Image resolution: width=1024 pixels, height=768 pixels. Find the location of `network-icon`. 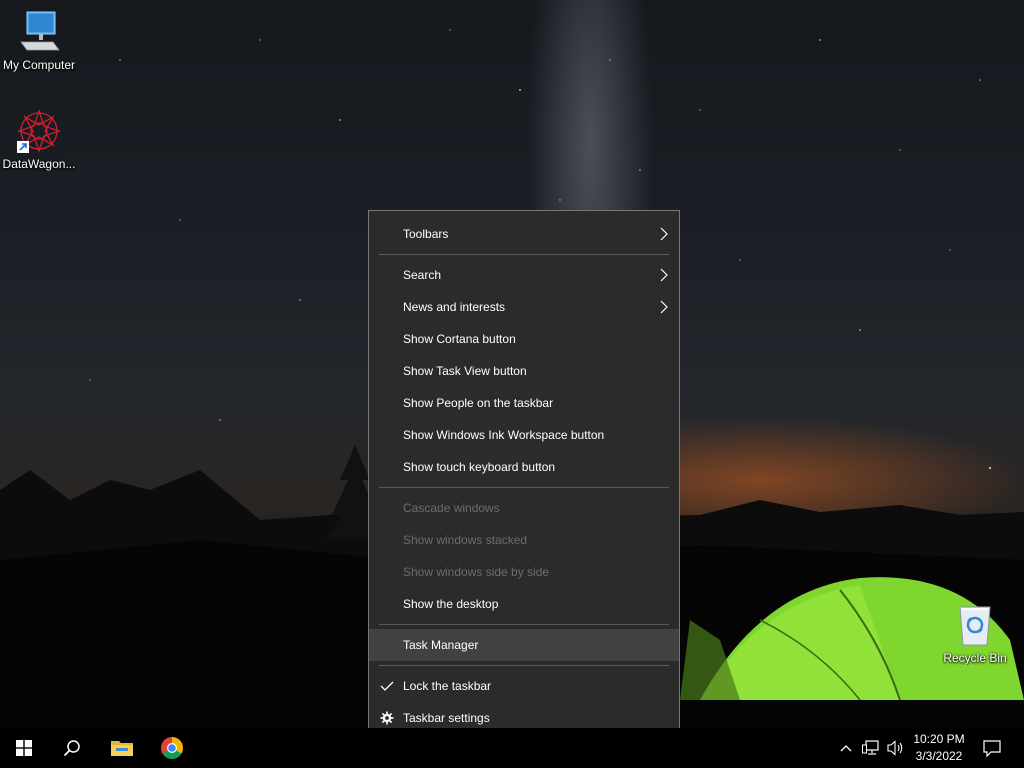

network-icon is located at coordinates (870, 747).